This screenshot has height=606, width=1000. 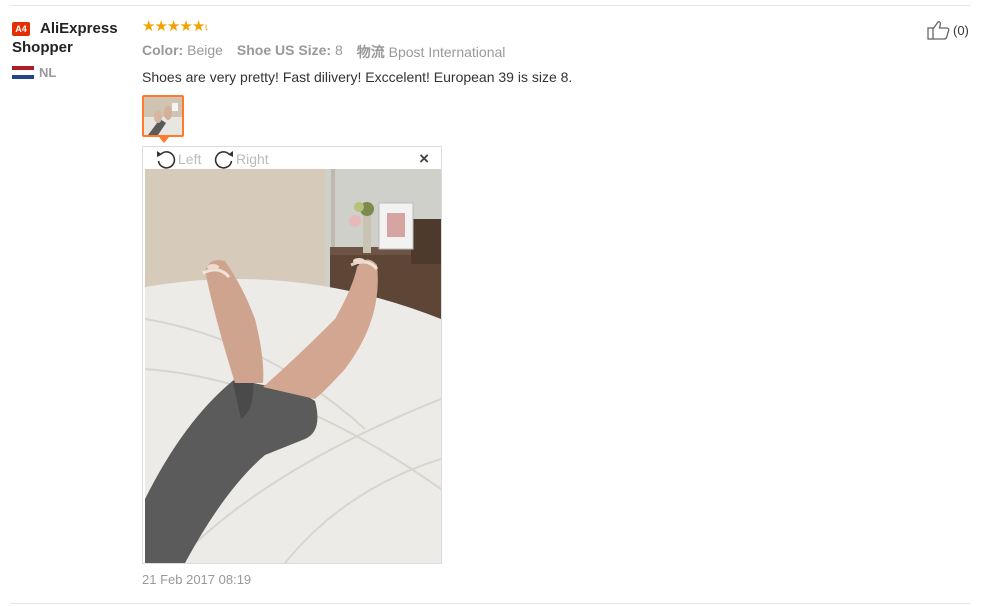 What do you see at coordinates (21, 29) in the screenshot?
I see `level-badge: A4` at bounding box center [21, 29].